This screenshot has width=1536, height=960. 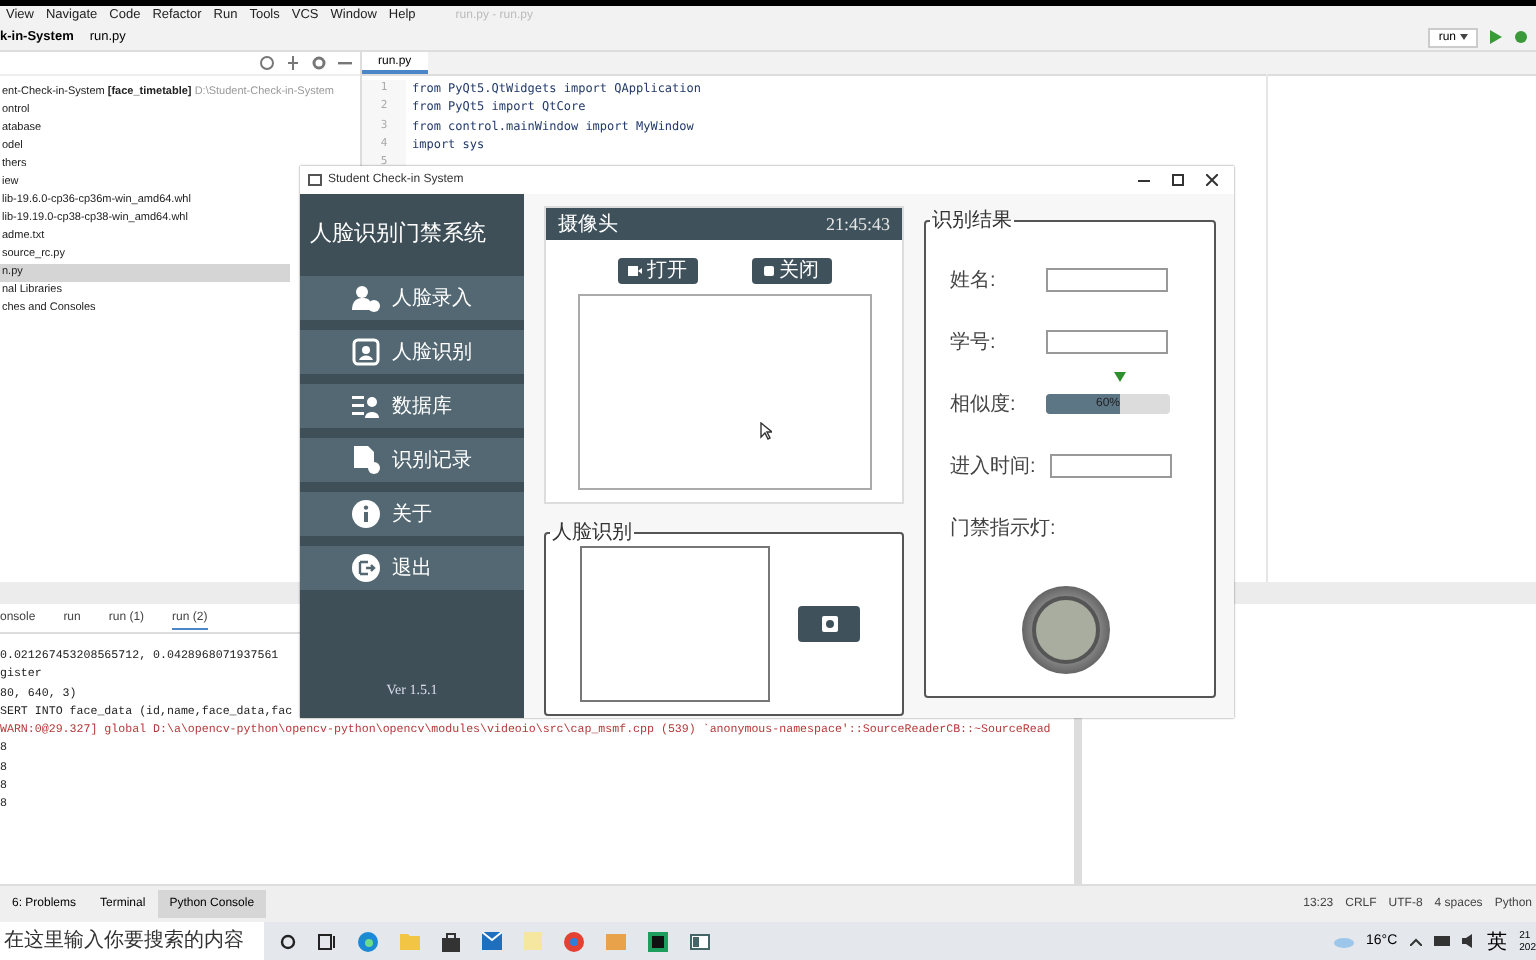 I want to click on app-heading: 人脸识别门禁系统, so click(x=398, y=233).